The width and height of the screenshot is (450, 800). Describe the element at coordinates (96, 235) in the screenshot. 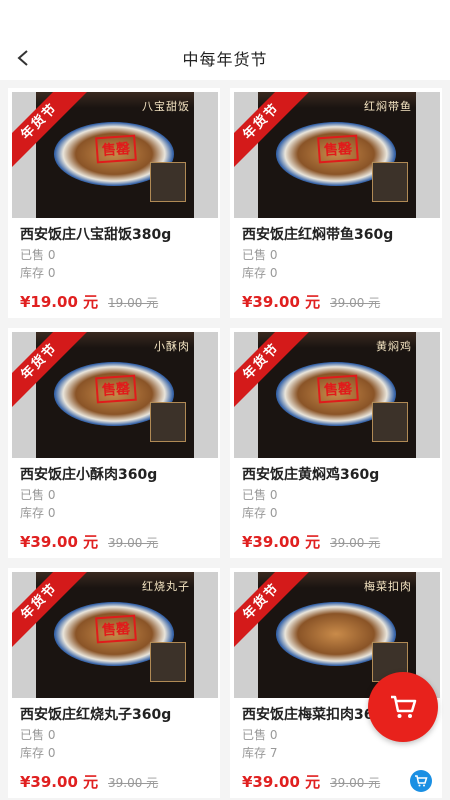

I see `product-name: 西安饭庄八宝甜饭380g` at that location.